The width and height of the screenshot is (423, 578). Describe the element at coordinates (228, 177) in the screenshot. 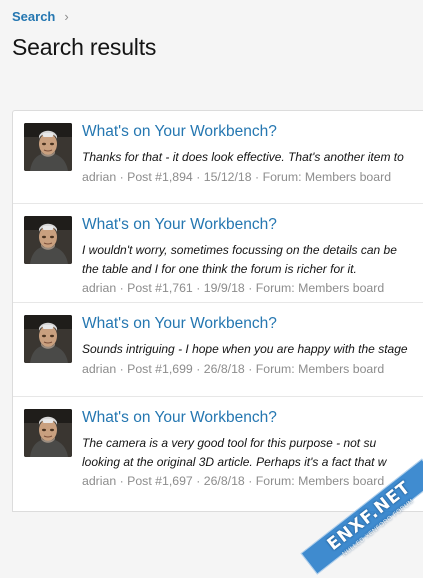

I see `post-date: 15/12/18` at that location.